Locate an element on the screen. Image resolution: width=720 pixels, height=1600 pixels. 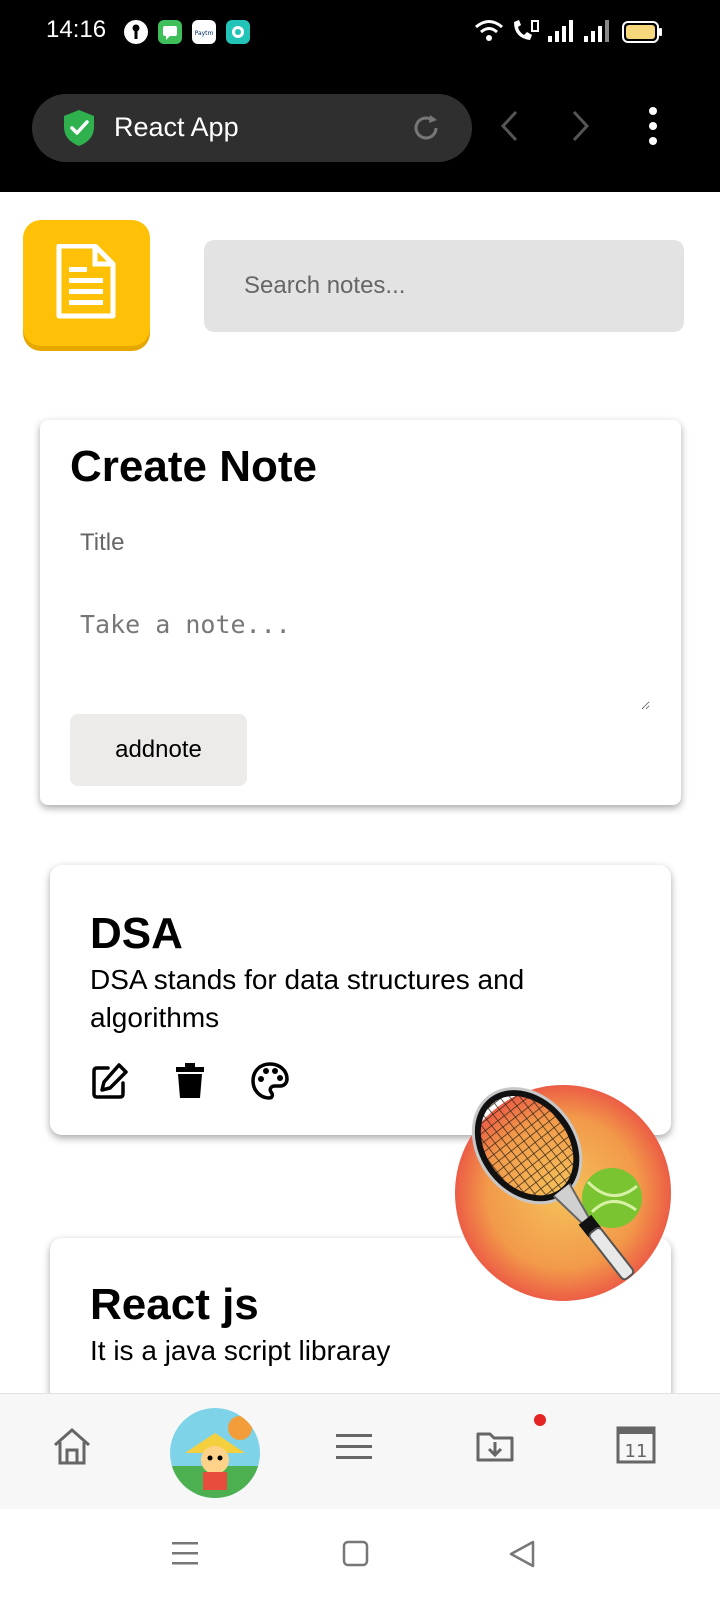
chevron-right-icon is located at coordinates (581, 128).